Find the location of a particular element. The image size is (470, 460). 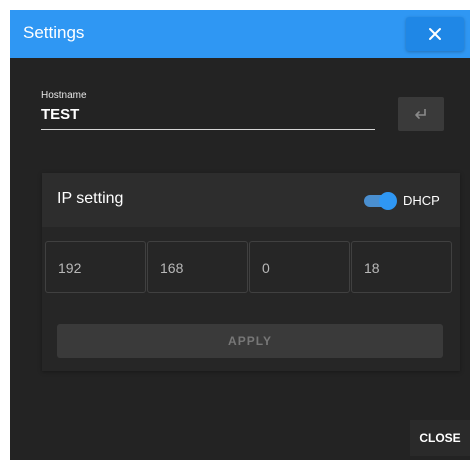

dialog-close-button is located at coordinates (435, 34).